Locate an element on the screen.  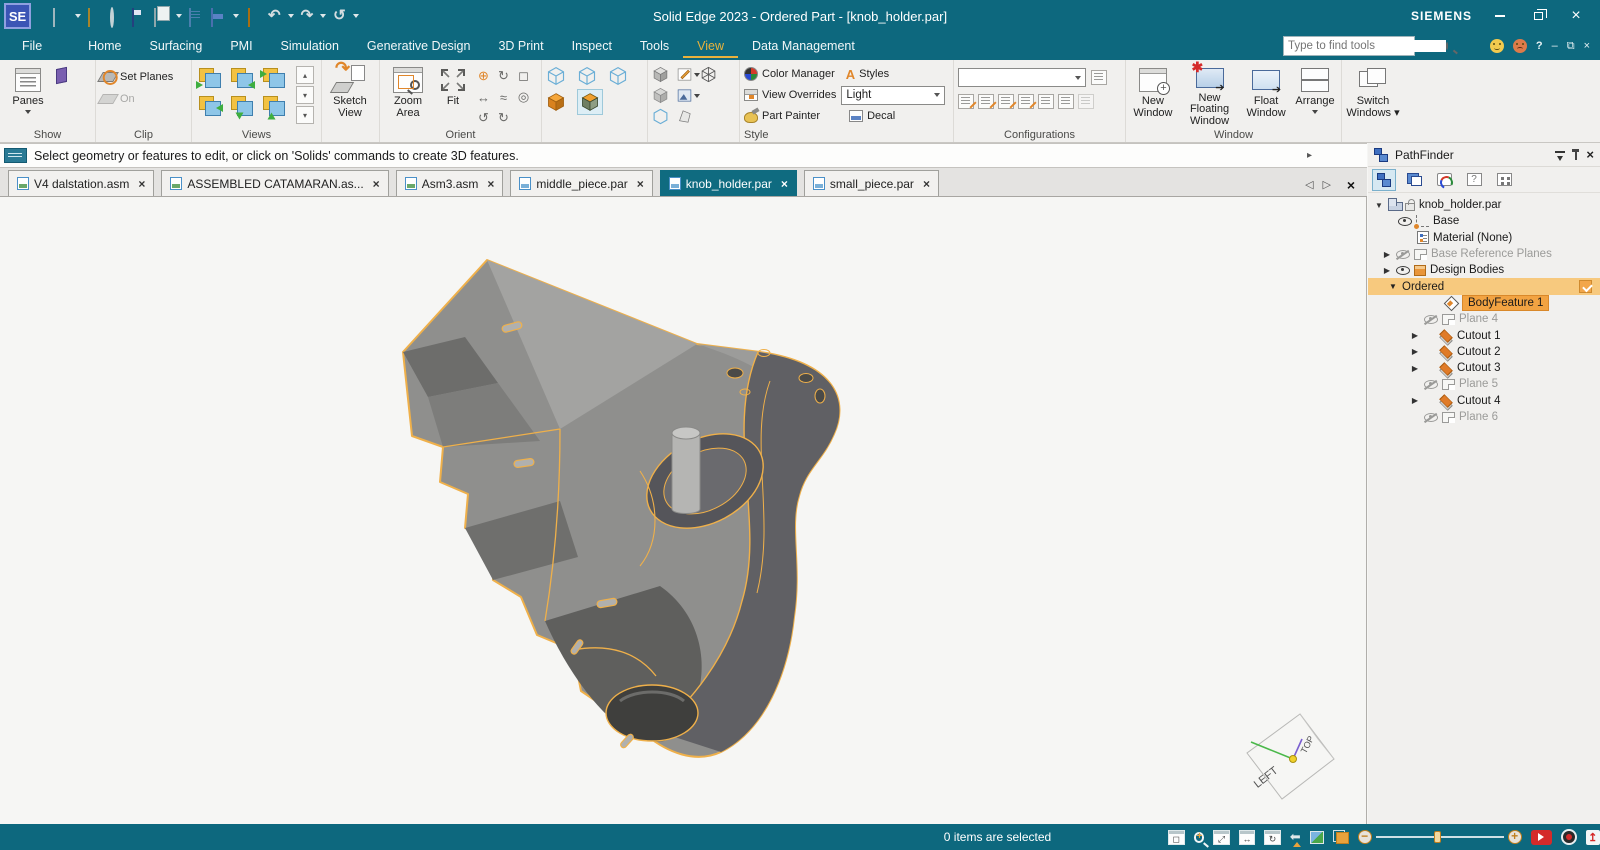
list-view-icon is located at coordinates (196, 17).